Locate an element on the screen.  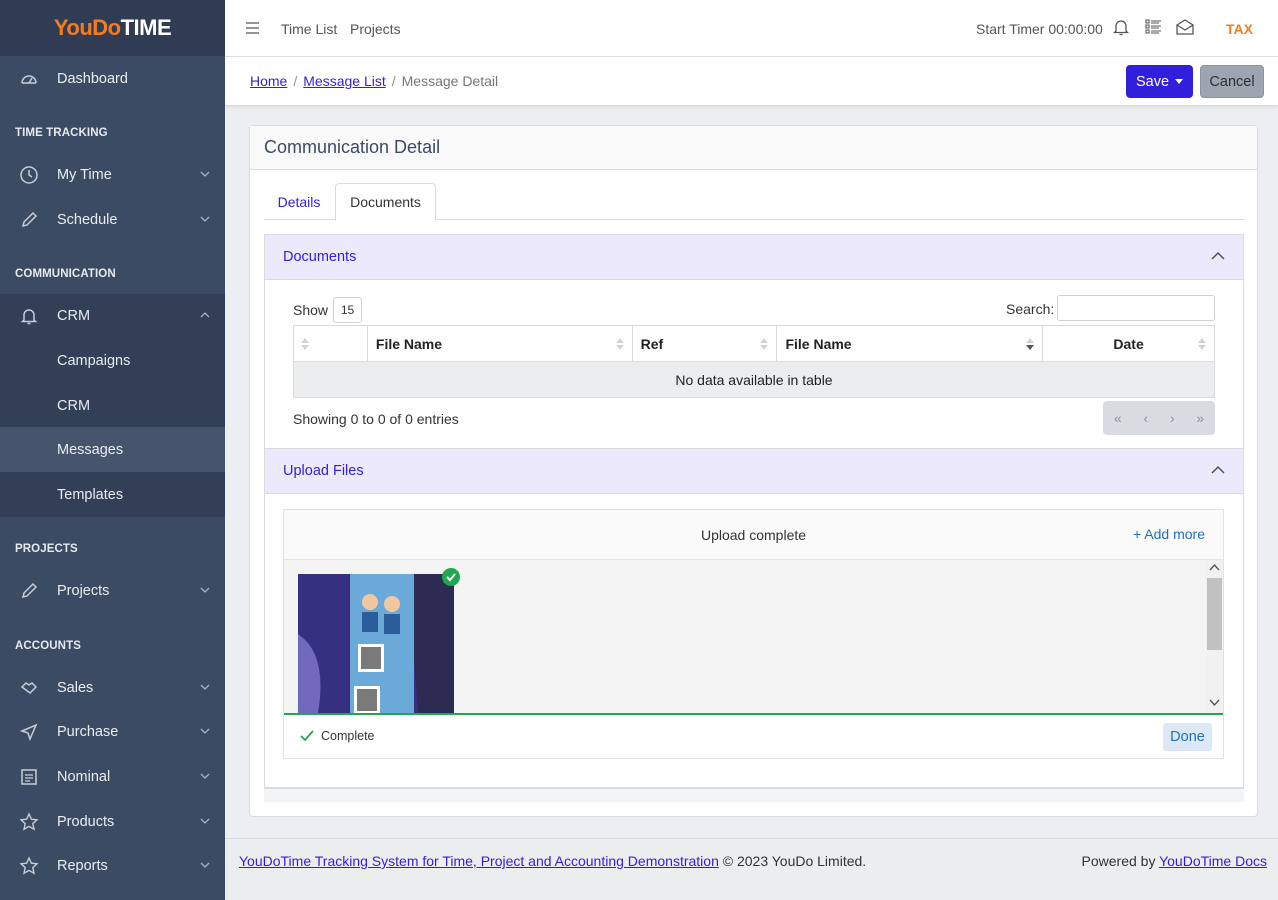
sidebar-item-templates: Templates is located at coordinates (112, 494).